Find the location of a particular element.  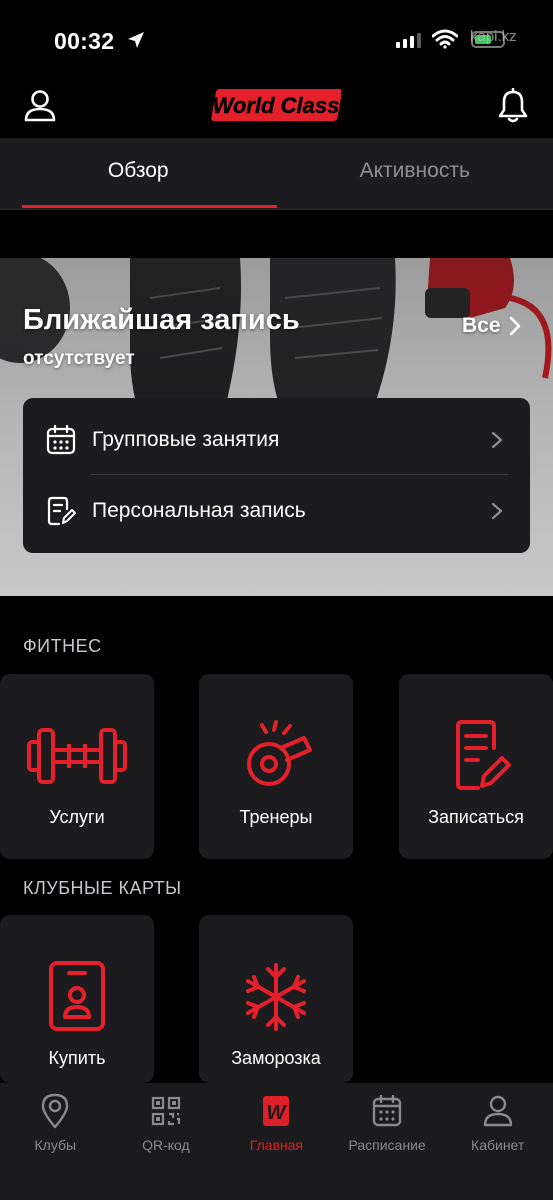

dumbbell-icon is located at coordinates (77, 756).